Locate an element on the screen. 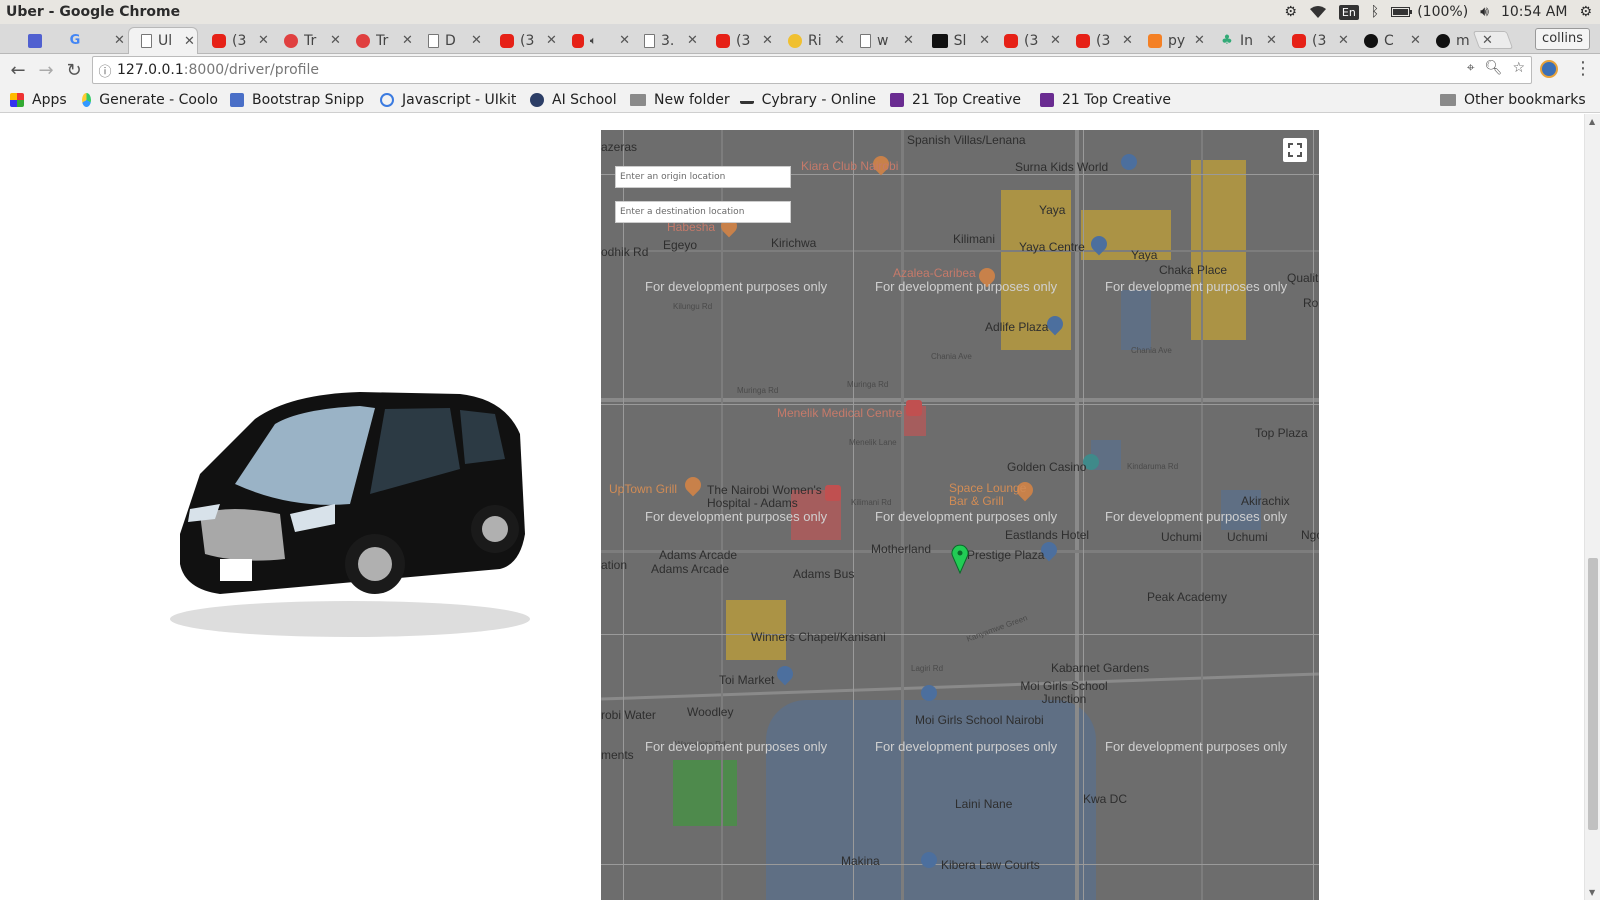  bookmark-other: Other bookmarks is located at coordinates (1513, 100).